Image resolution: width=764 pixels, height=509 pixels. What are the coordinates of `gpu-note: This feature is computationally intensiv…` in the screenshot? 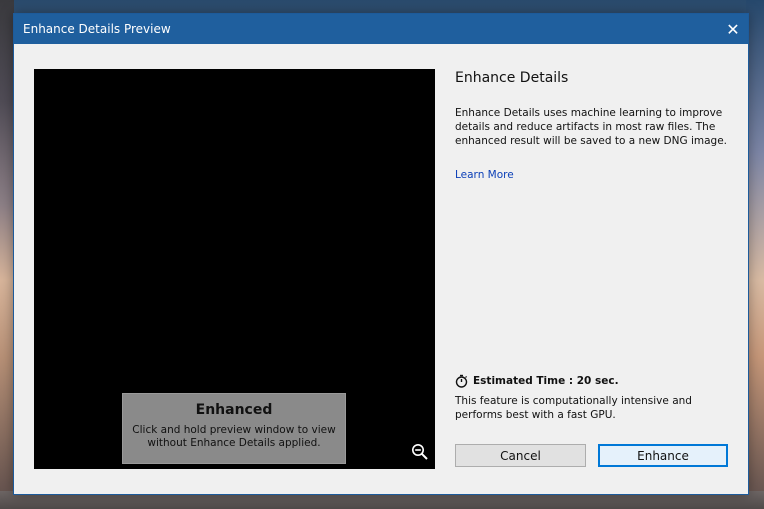 It's located at (573, 408).